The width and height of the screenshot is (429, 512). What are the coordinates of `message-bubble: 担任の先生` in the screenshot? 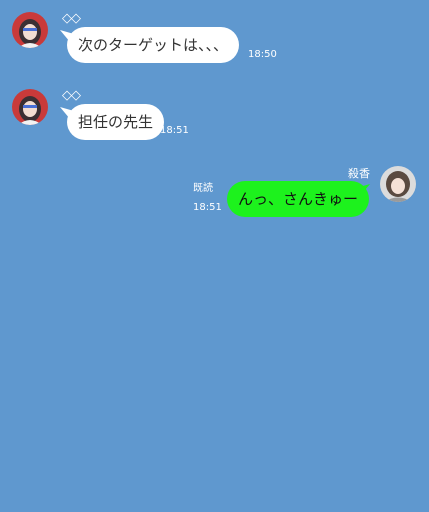 It's located at (116, 122).